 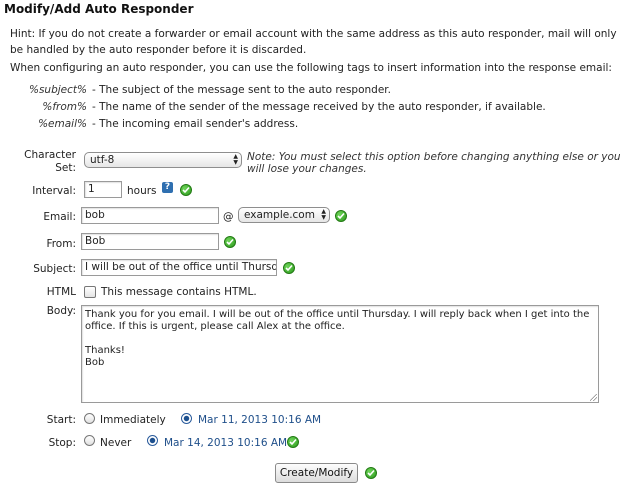 What do you see at coordinates (61, 244) in the screenshot?
I see `from-label: From:` at bounding box center [61, 244].